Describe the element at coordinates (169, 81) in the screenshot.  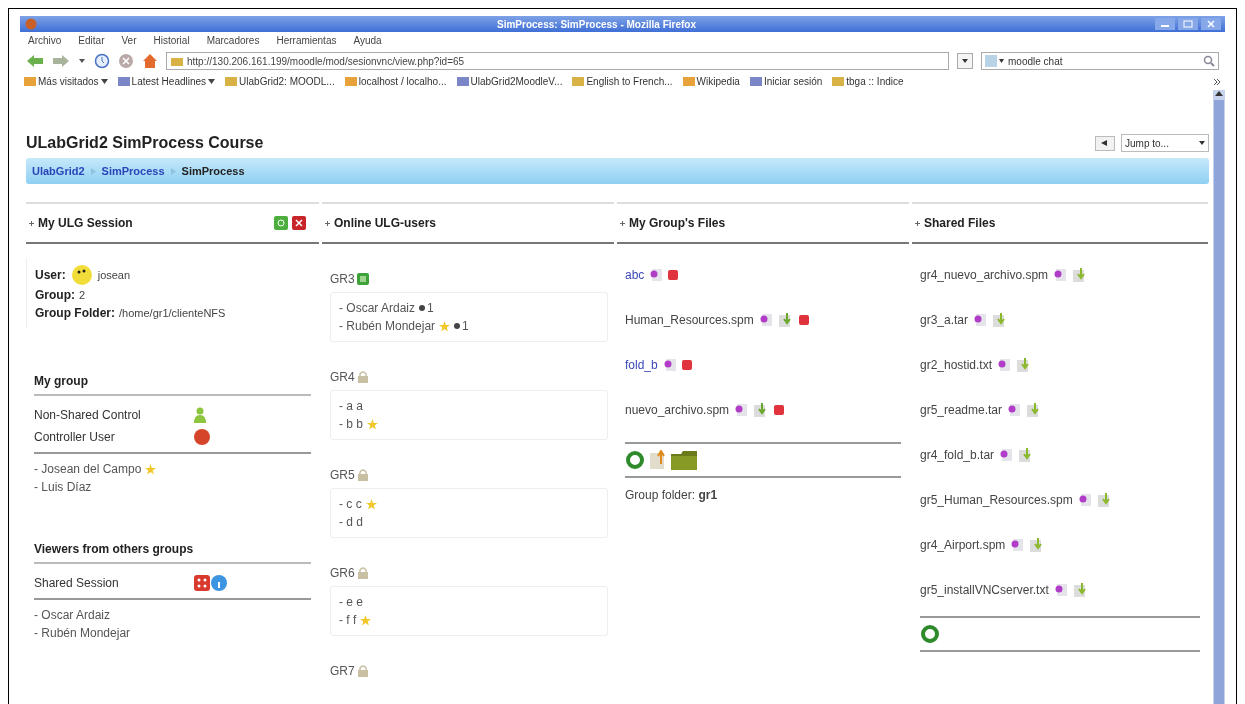
I see `bookmark: Latest Headlines` at that location.